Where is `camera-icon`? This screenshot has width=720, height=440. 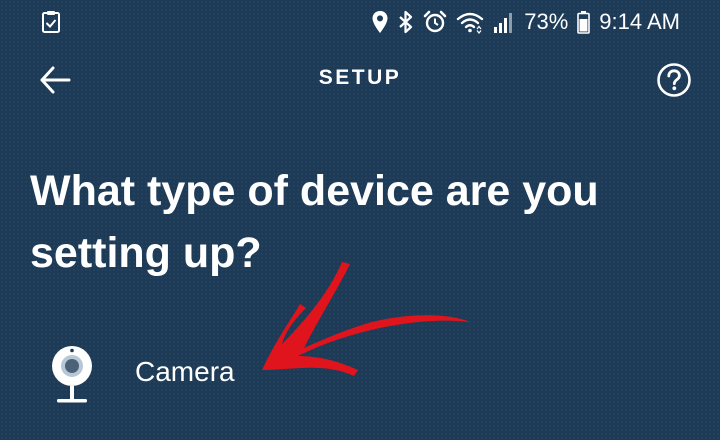 camera-icon is located at coordinates (72, 374).